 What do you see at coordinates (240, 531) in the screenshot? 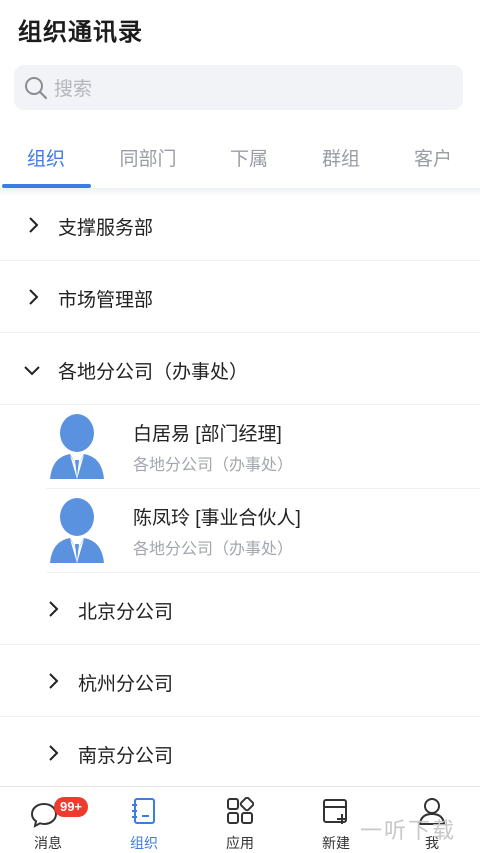
I see `member-row: 陈凤玲 [事业合伙人] 各地分公司（办事处）` at bounding box center [240, 531].